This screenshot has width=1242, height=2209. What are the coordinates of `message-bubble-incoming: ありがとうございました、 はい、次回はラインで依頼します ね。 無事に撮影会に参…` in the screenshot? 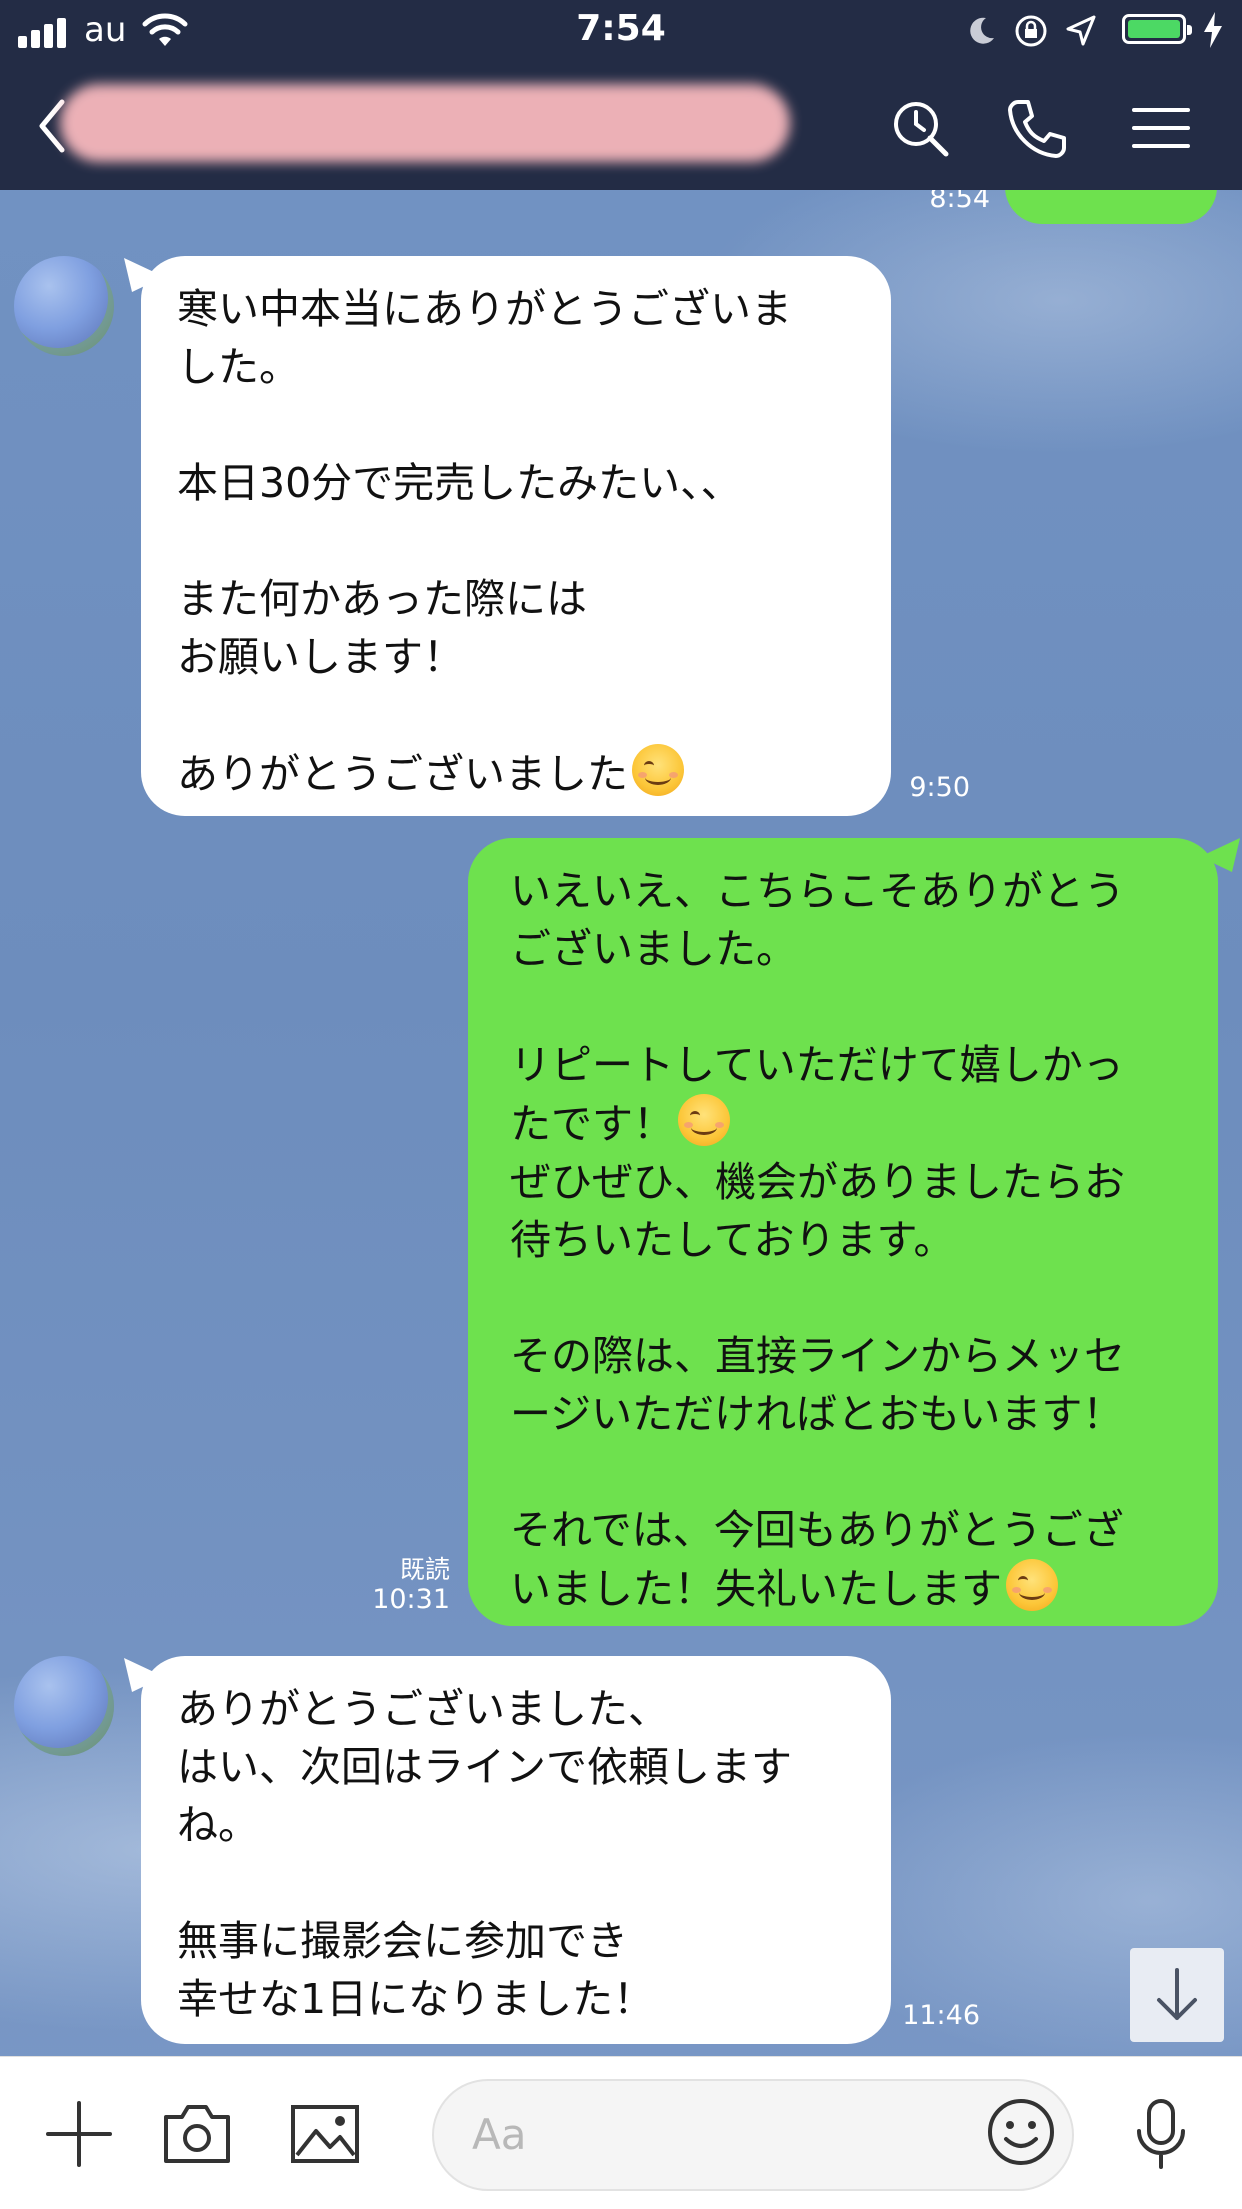 It's located at (516, 1850).